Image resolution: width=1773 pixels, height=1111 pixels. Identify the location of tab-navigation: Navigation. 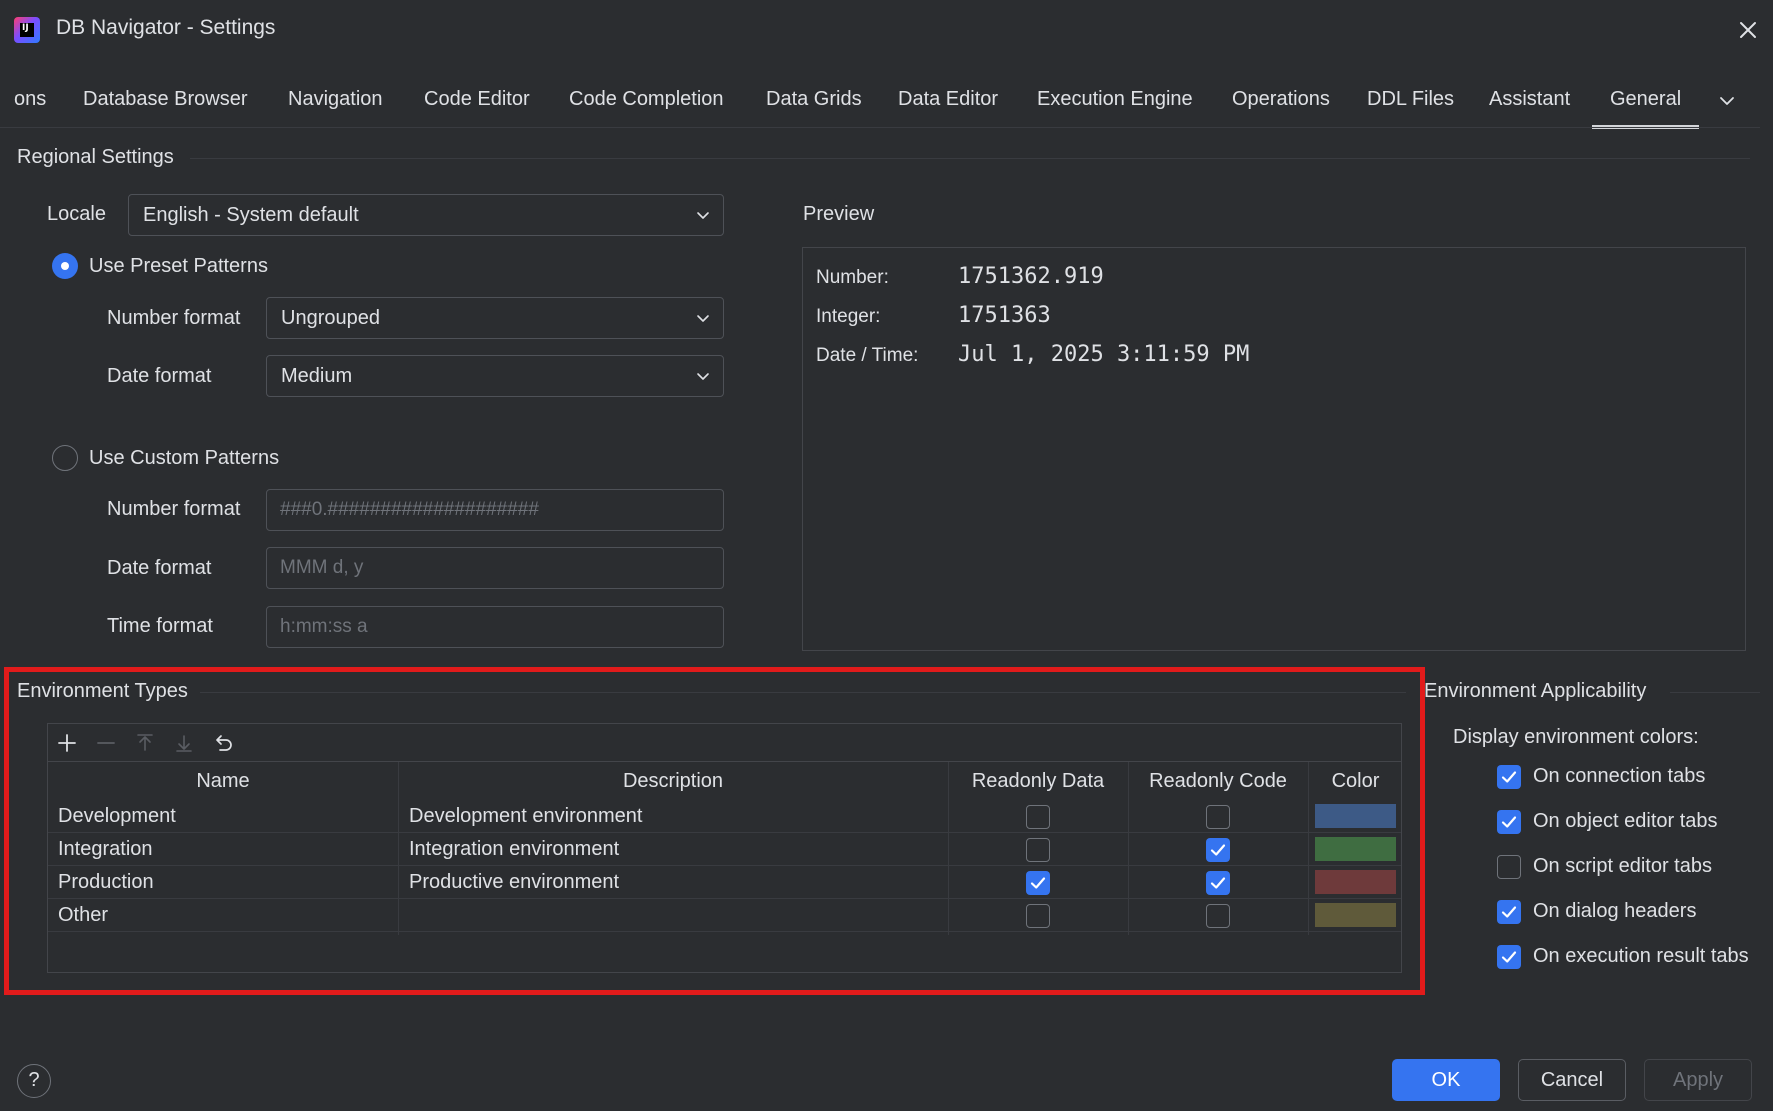
(335, 99).